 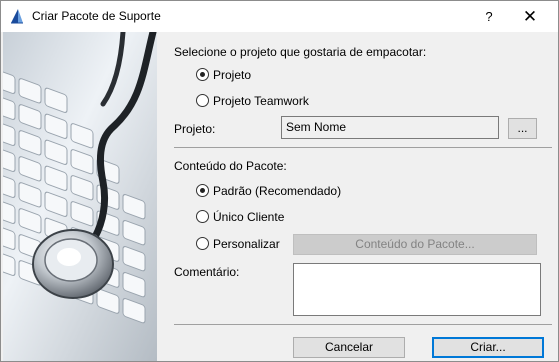 What do you see at coordinates (202, 74) in the screenshot?
I see `radio-projeto` at bounding box center [202, 74].